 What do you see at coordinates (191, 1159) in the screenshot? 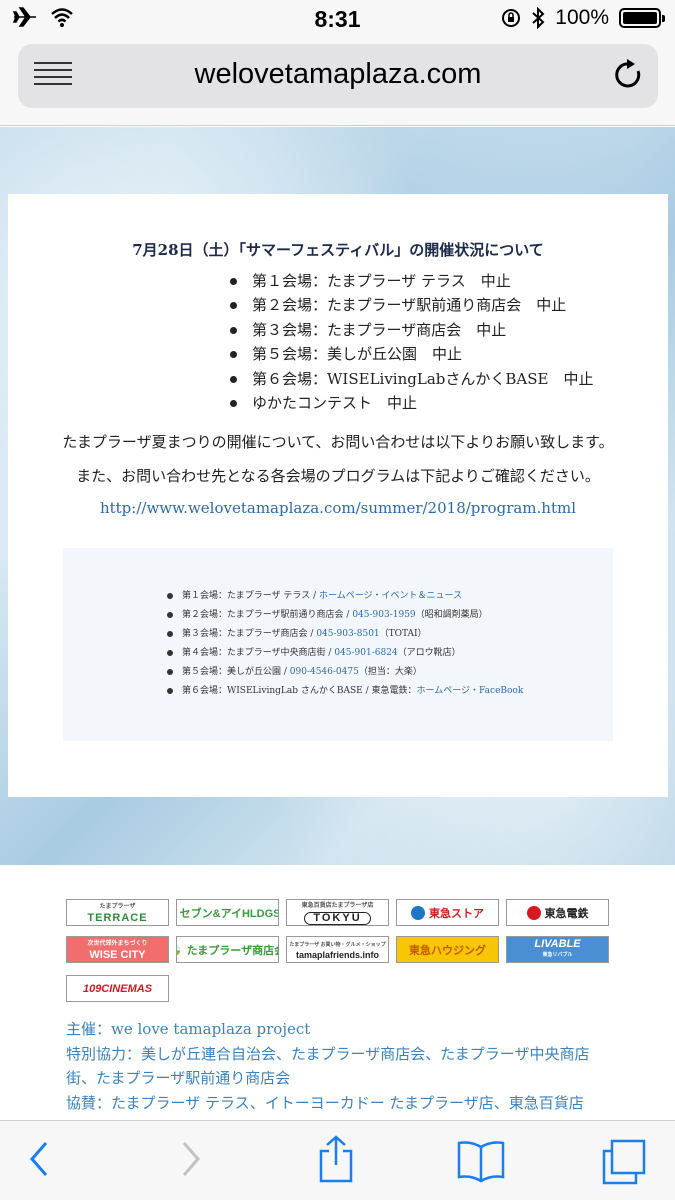
I see `forward-icon` at bounding box center [191, 1159].